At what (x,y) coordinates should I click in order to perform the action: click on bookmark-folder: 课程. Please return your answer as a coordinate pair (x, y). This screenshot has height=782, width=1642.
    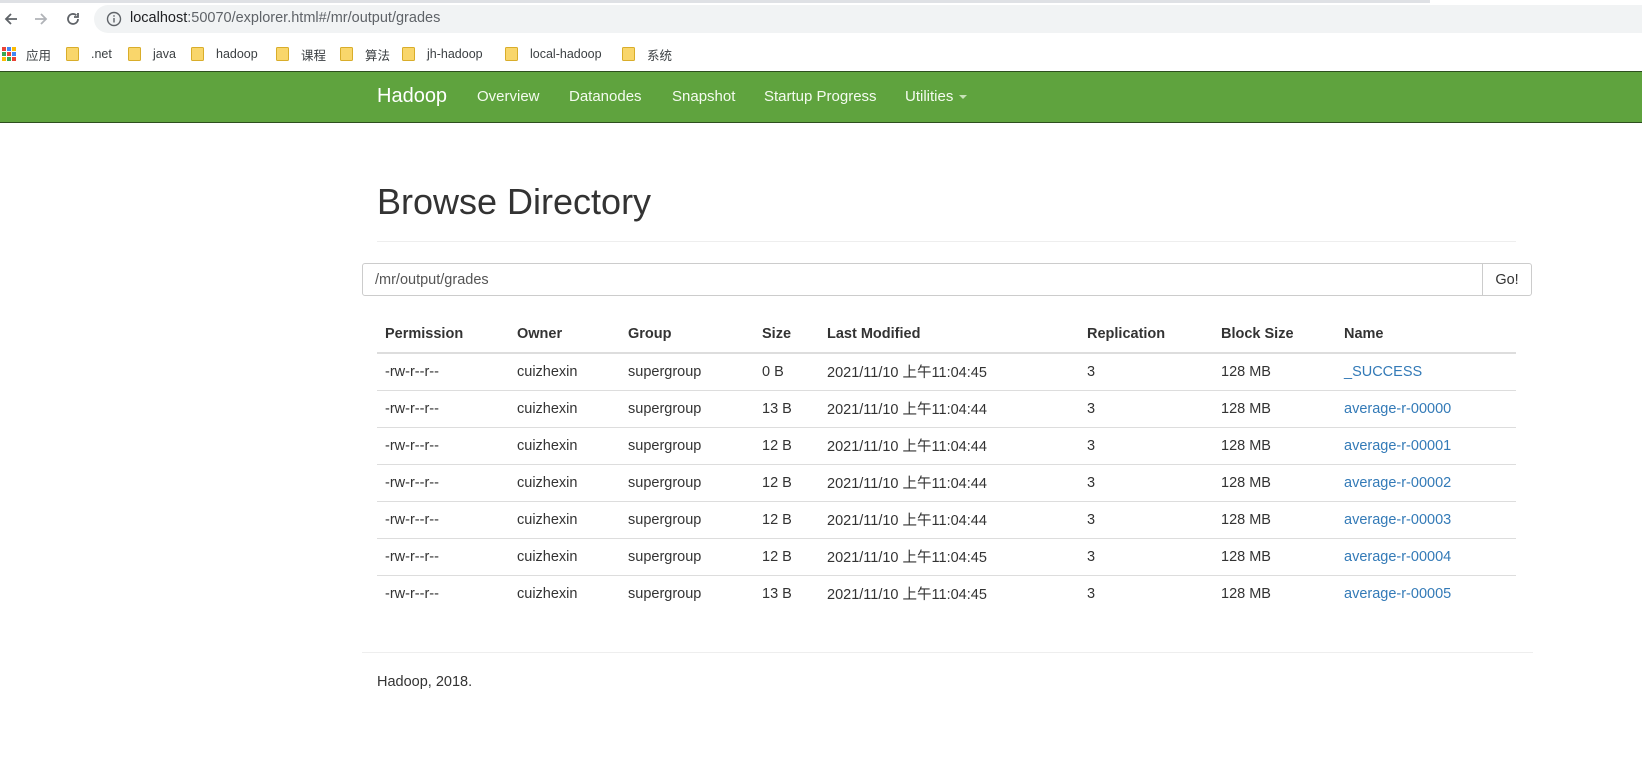
    Looking at the image, I should click on (301, 54).